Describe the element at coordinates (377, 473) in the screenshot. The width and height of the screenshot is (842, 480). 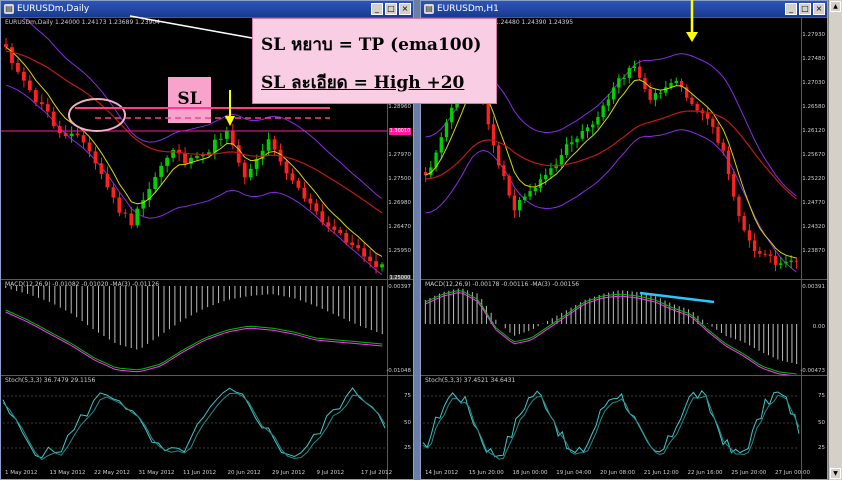
I see `date-tick-label: 17 Jul 2012` at that location.